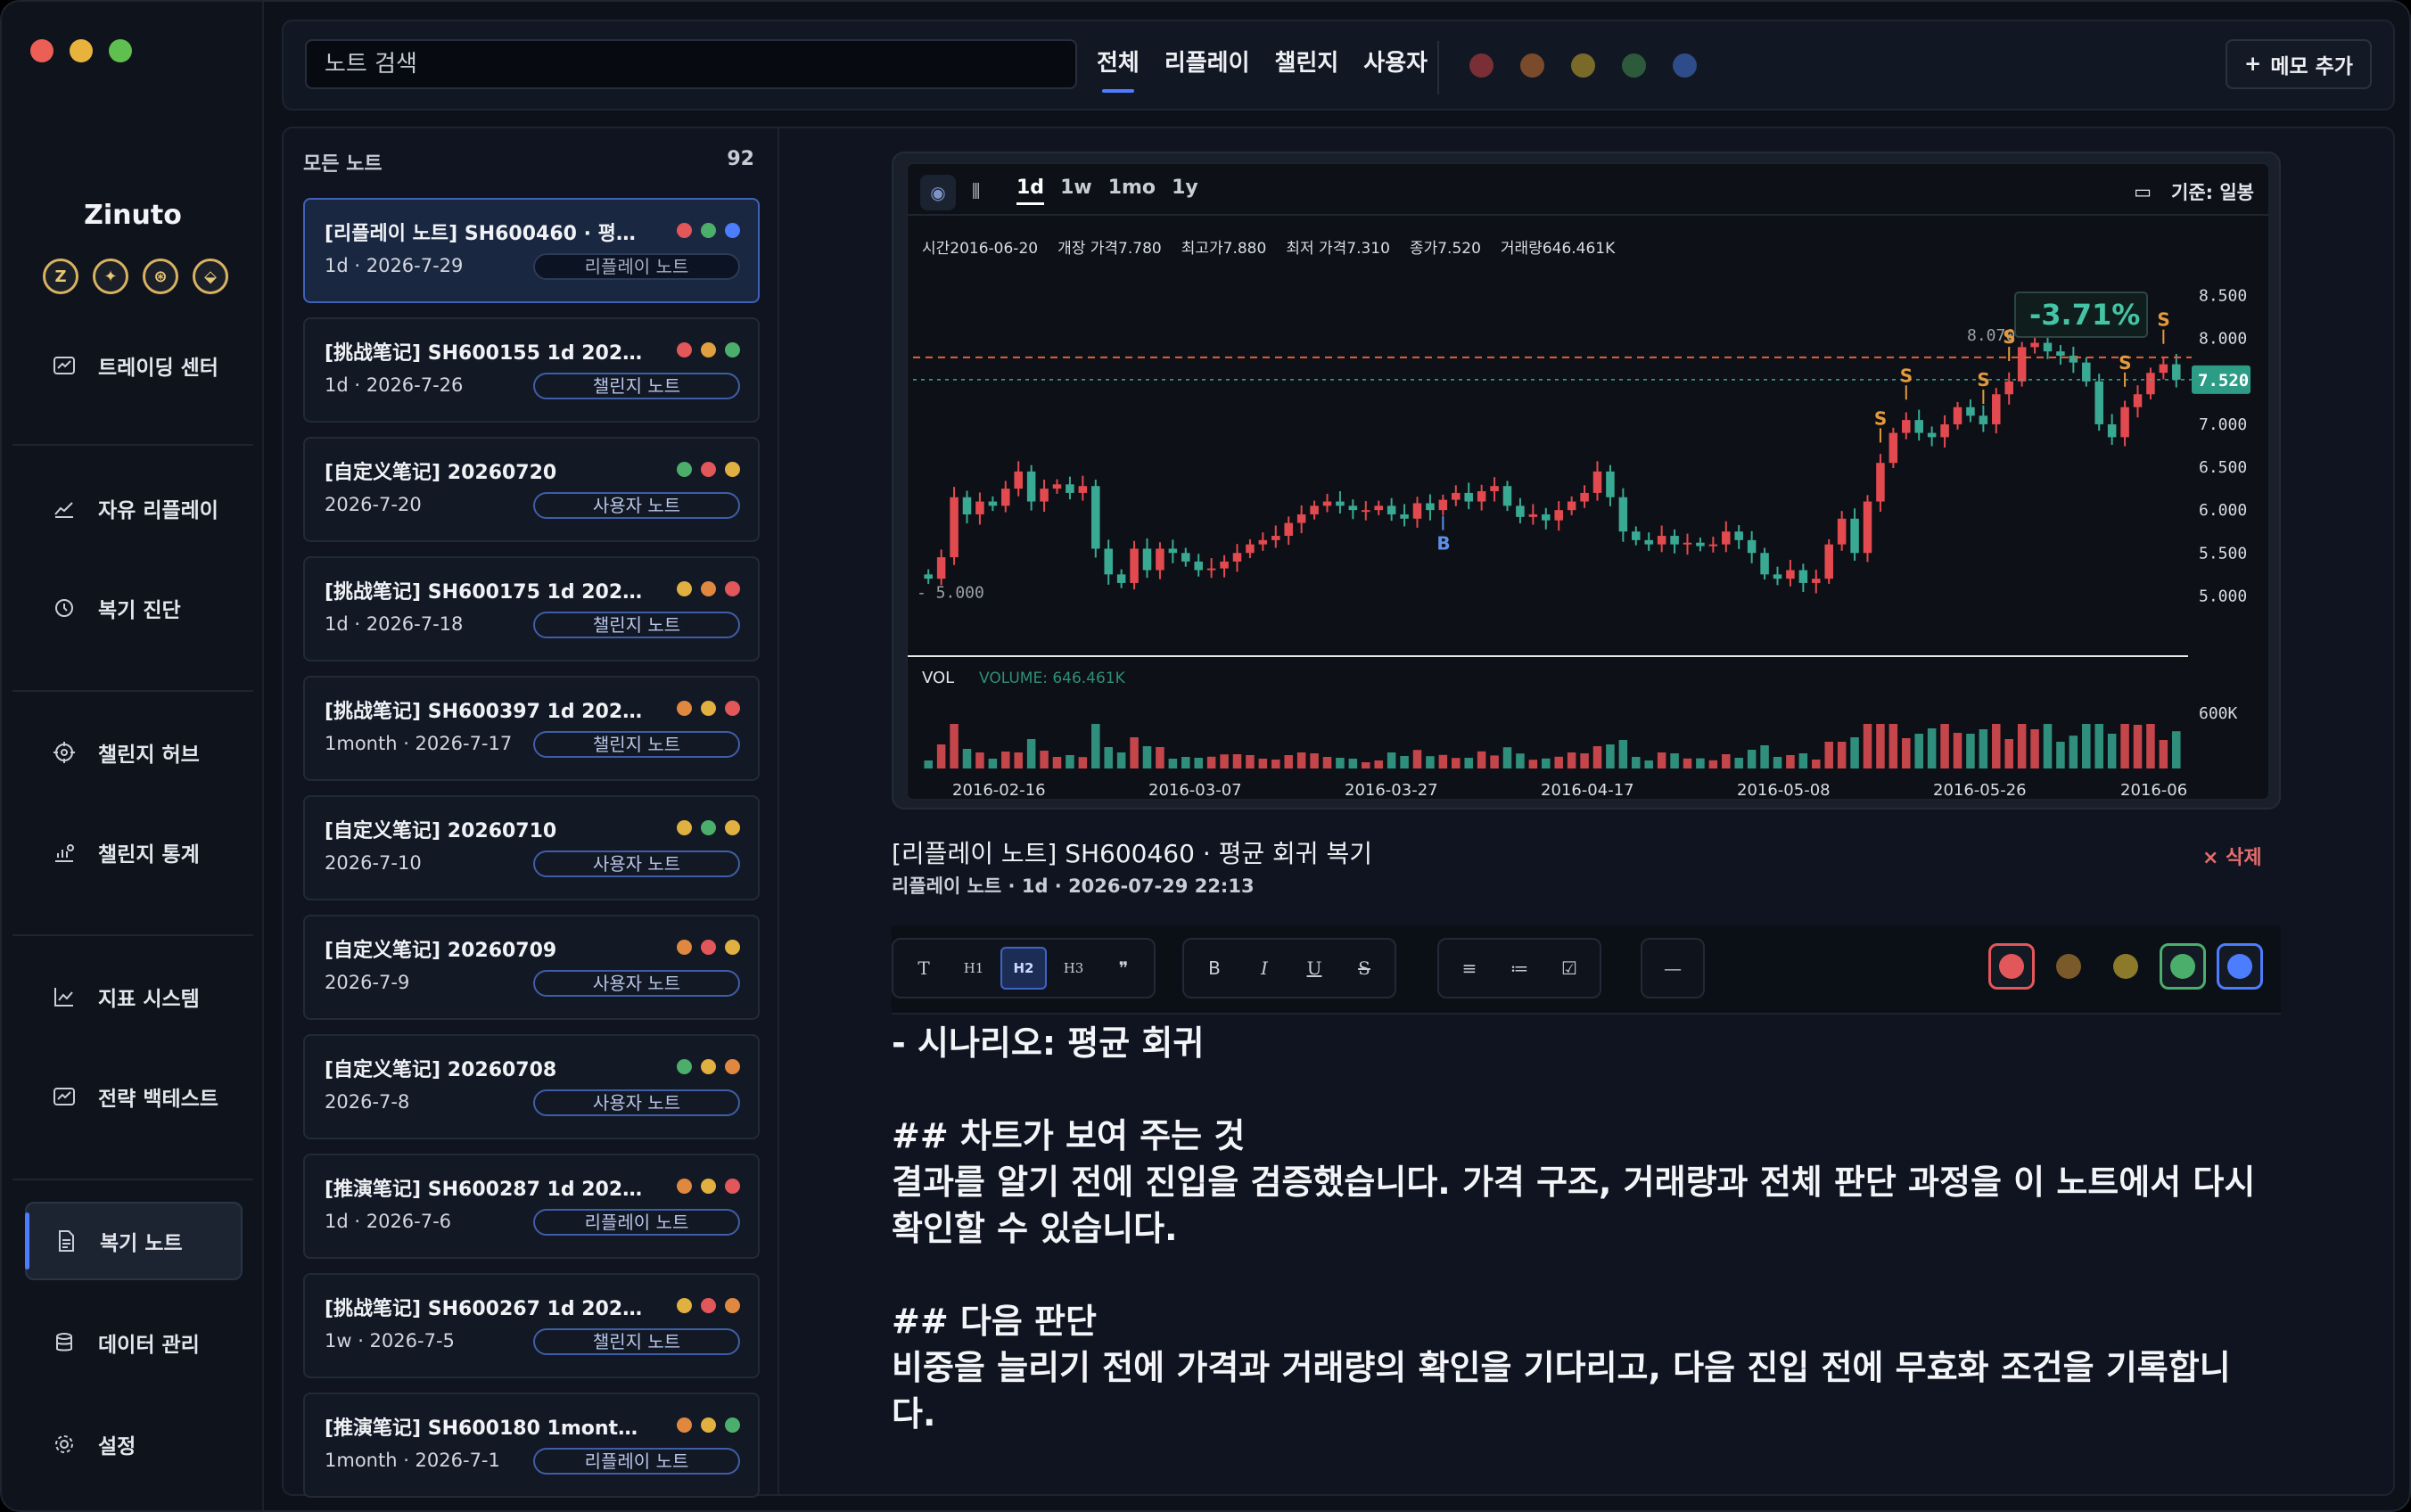  Describe the element at coordinates (2212, 191) in the screenshot. I see `chart-basis-label: 기준: 일봉` at that location.